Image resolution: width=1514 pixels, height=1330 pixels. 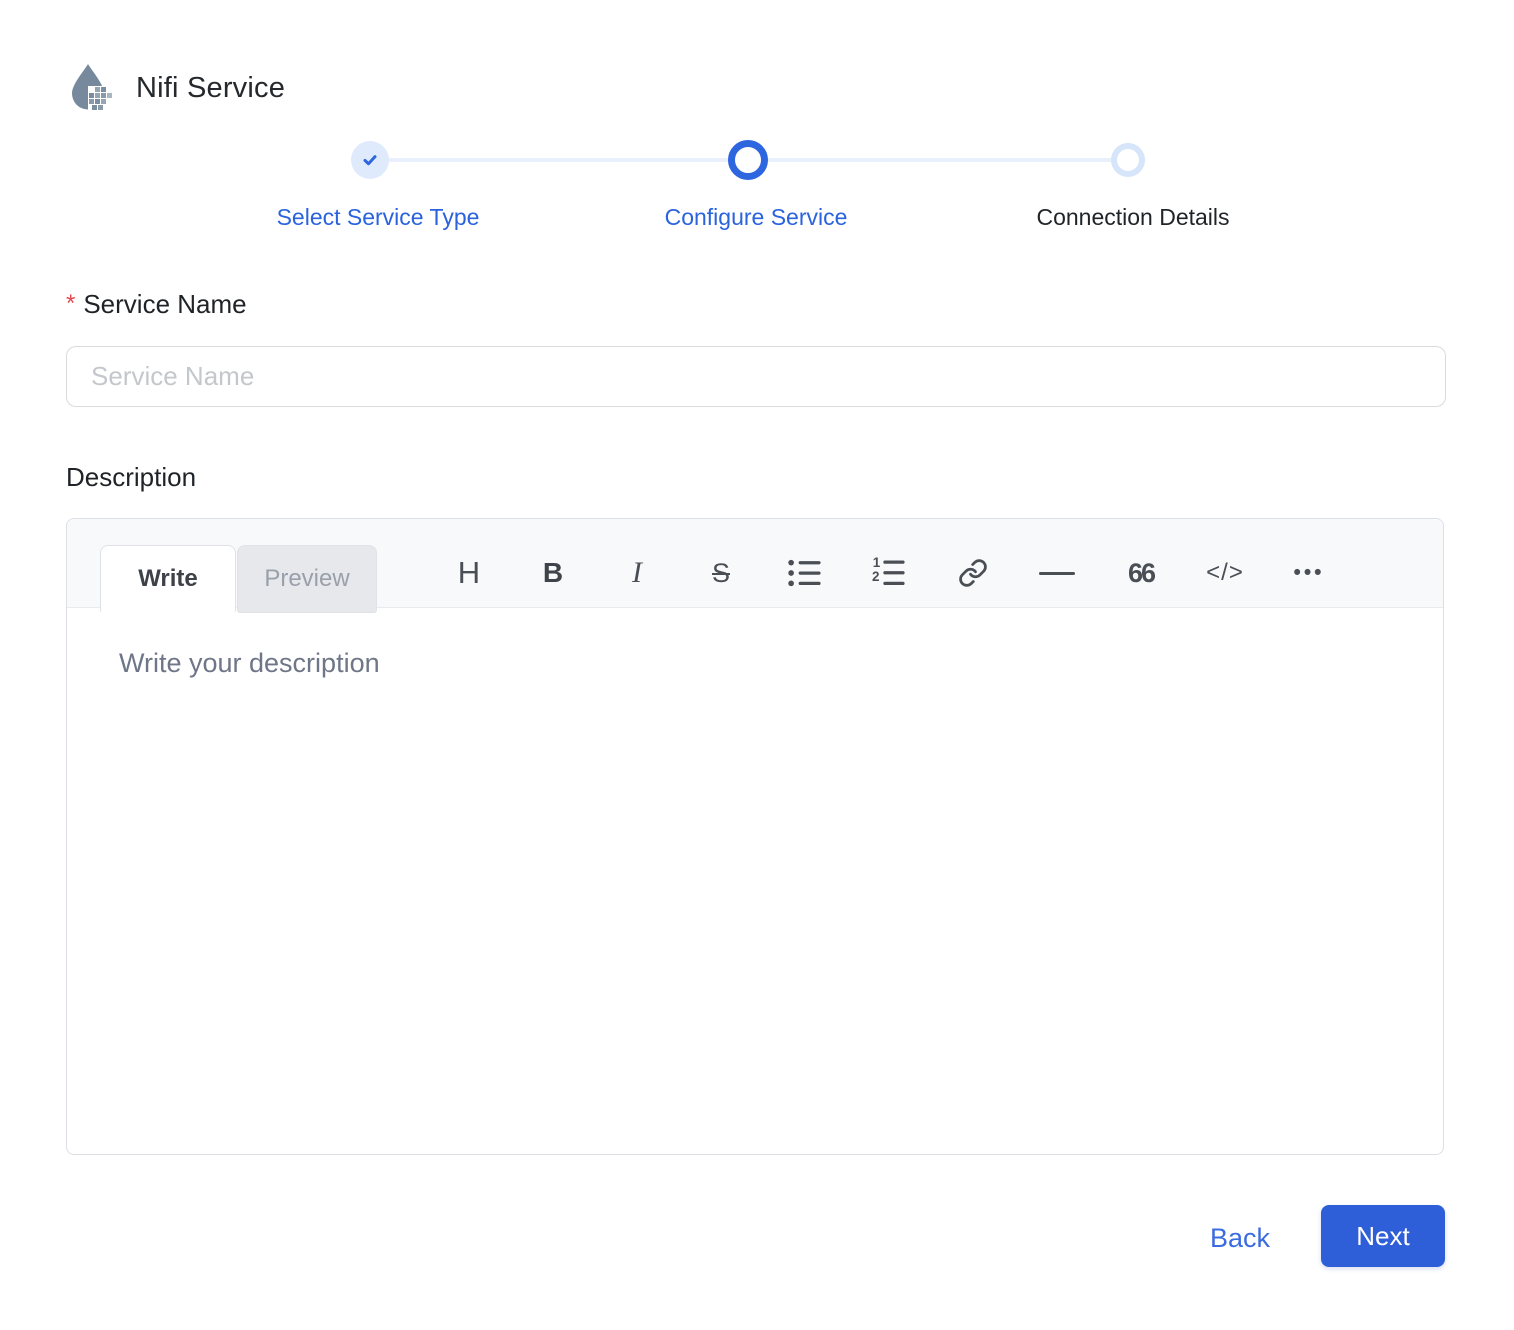 What do you see at coordinates (1383, 1236) in the screenshot?
I see `next-button: Next` at bounding box center [1383, 1236].